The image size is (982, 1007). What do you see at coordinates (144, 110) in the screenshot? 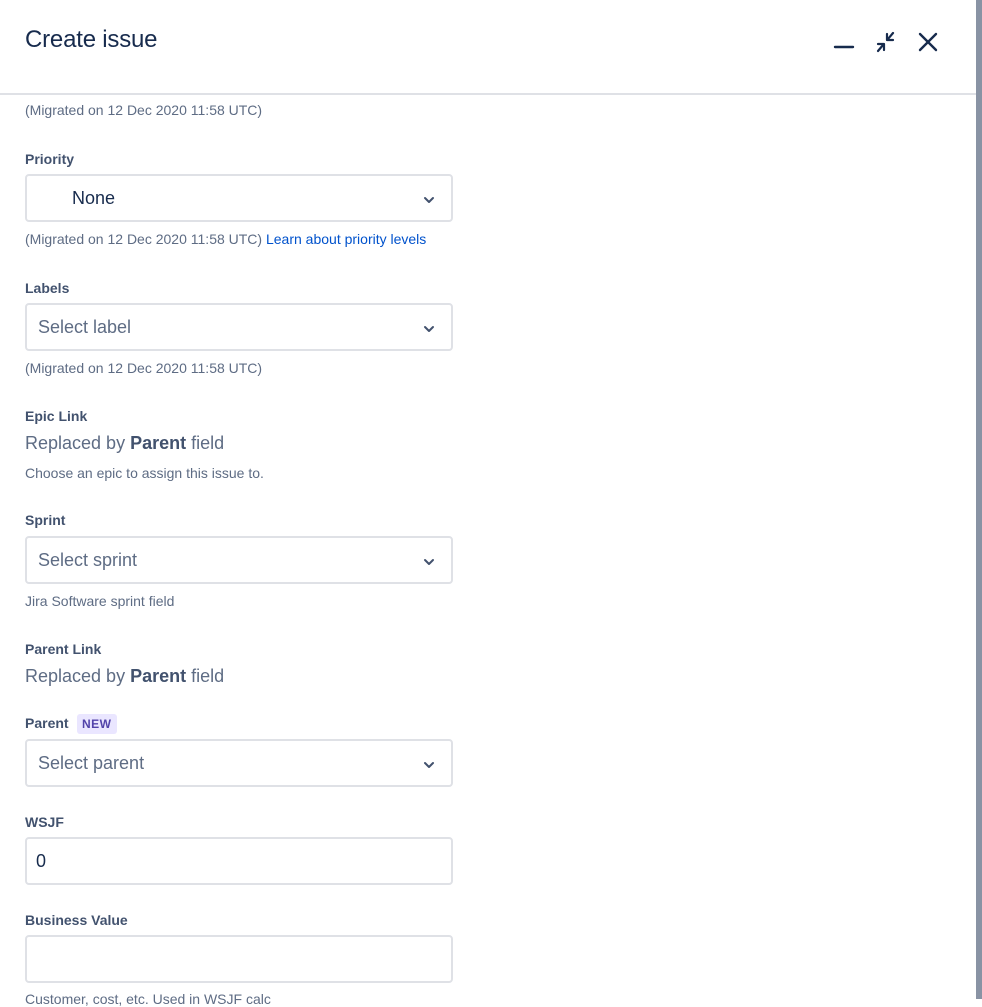
I see `migrated-help-text: (Migrated on 12 Dec 2020 11:58 UTC)` at bounding box center [144, 110].